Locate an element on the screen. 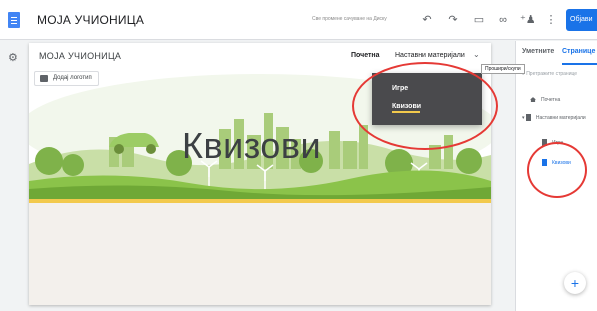 The image size is (597, 311). add-logo-button: Додај логотип is located at coordinates (66, 78).